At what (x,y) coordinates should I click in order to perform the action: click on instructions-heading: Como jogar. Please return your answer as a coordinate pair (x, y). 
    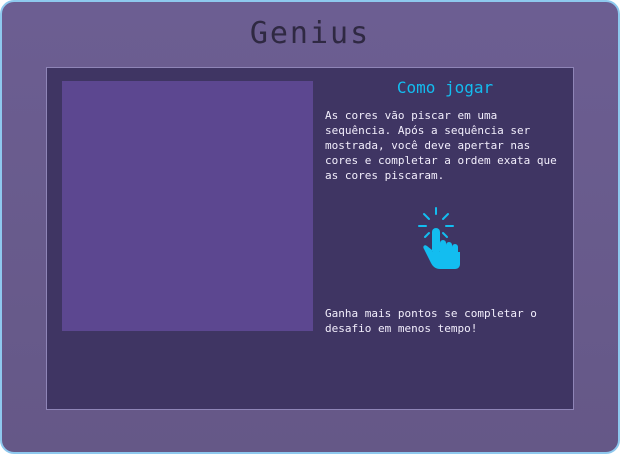
    Looking at the image, I should click on (445, 87).